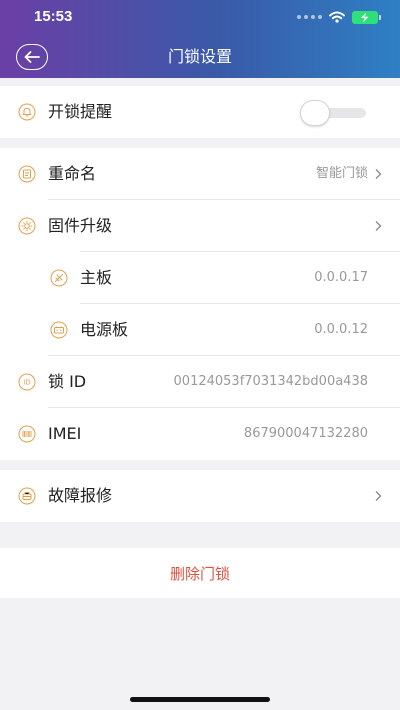 The height and width of the screenshot is (710, 400). What do you see at coordinates (341, 173) in the screenshot?
I see `rename-value: 智能门锁` at bounding box center [341, 173].